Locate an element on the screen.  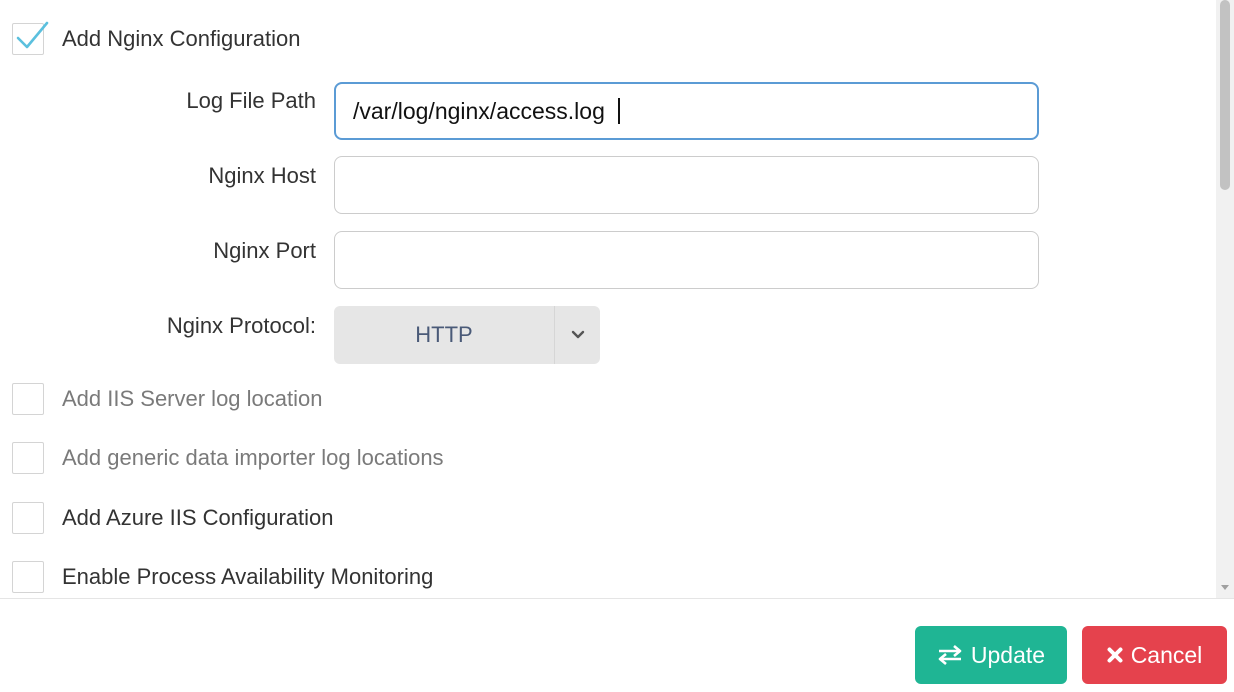
check-icon is located at coordinates (32, 35).